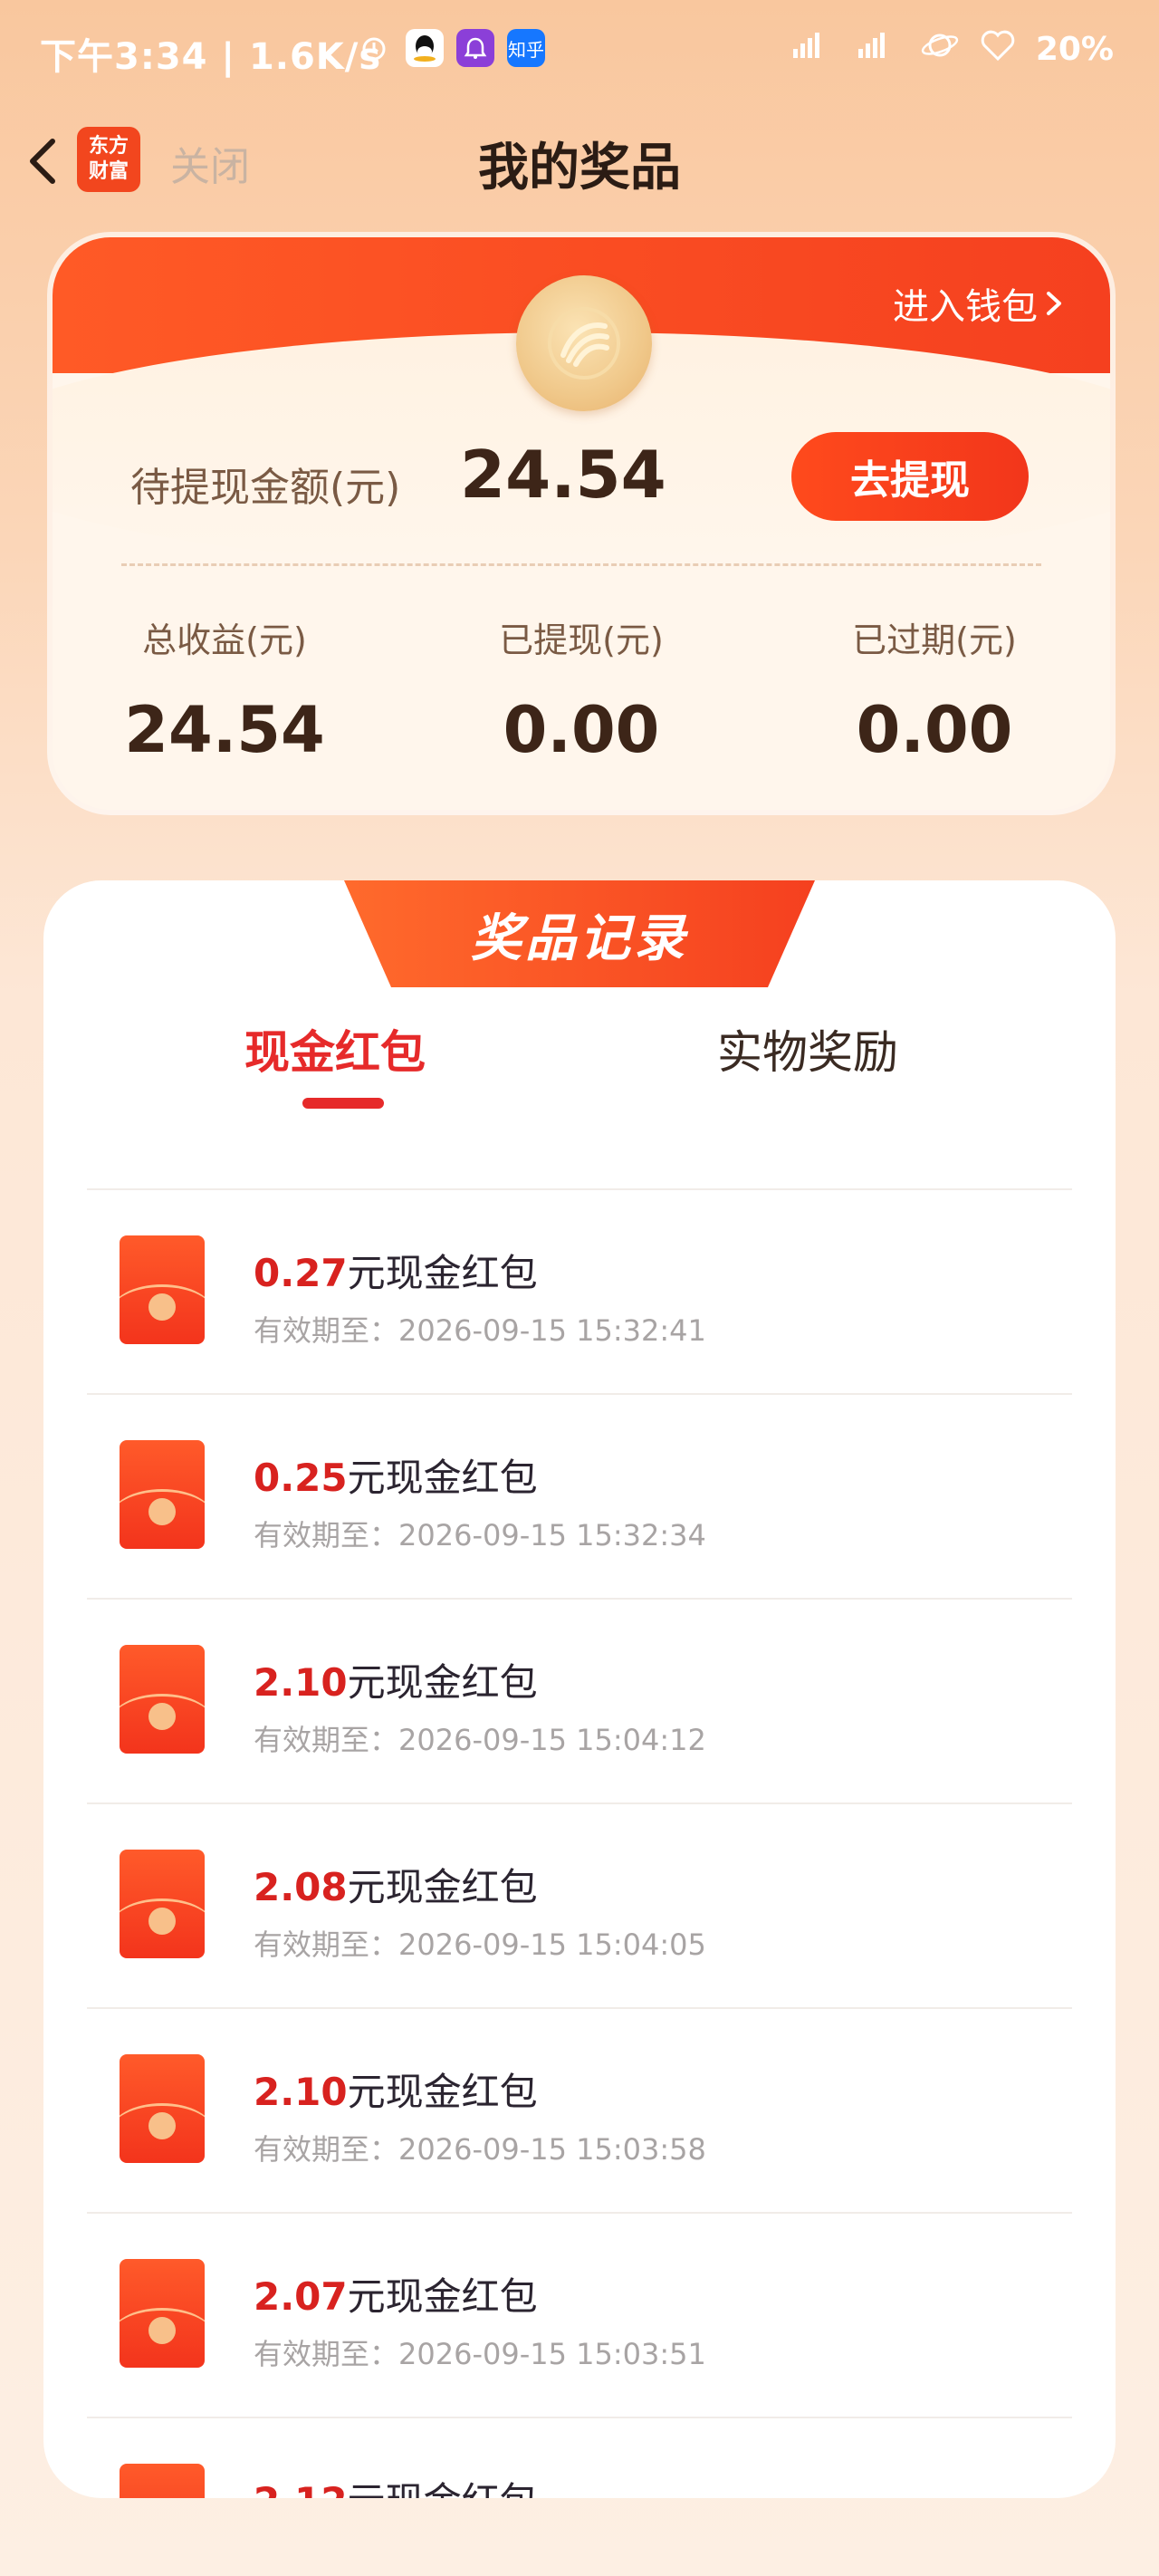 The image size is (1159, 2576). Describe the element at coordinates (211, 57) in the screenshot. I see `status-time-speed: 下午3:34 | 1.6K/s` at that location.